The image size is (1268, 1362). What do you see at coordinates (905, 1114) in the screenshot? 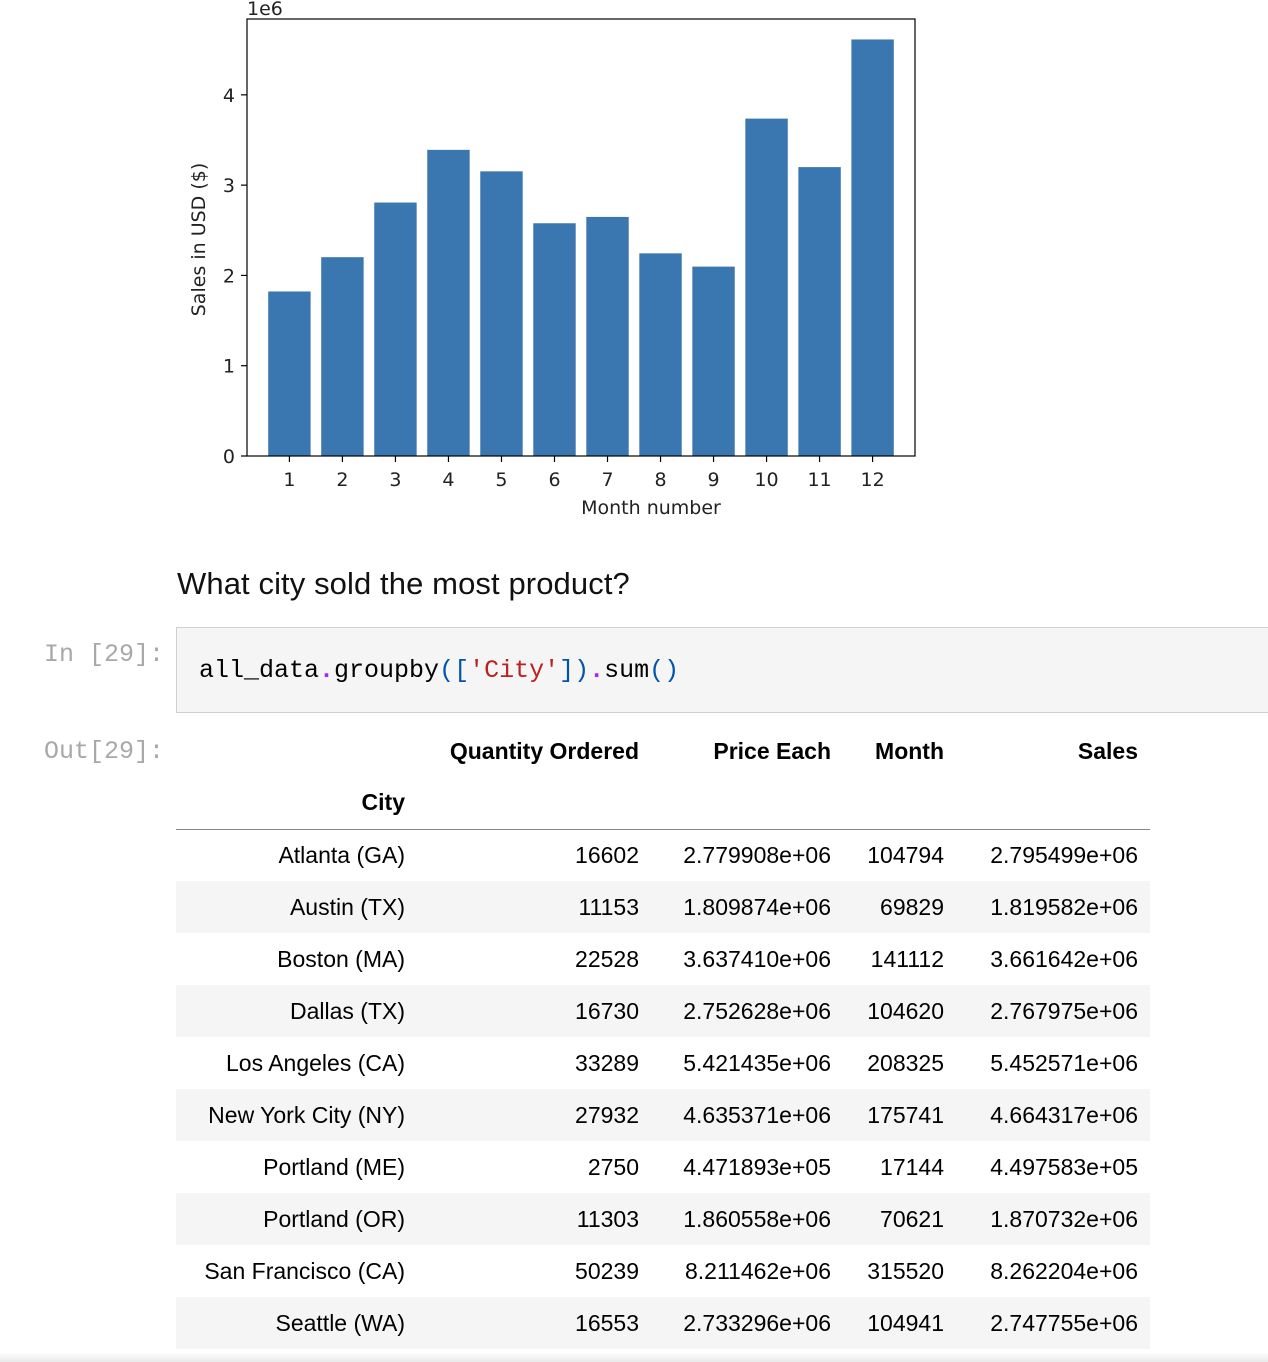
I see `cell-month: 175741` at bounding box center [905, 1114].